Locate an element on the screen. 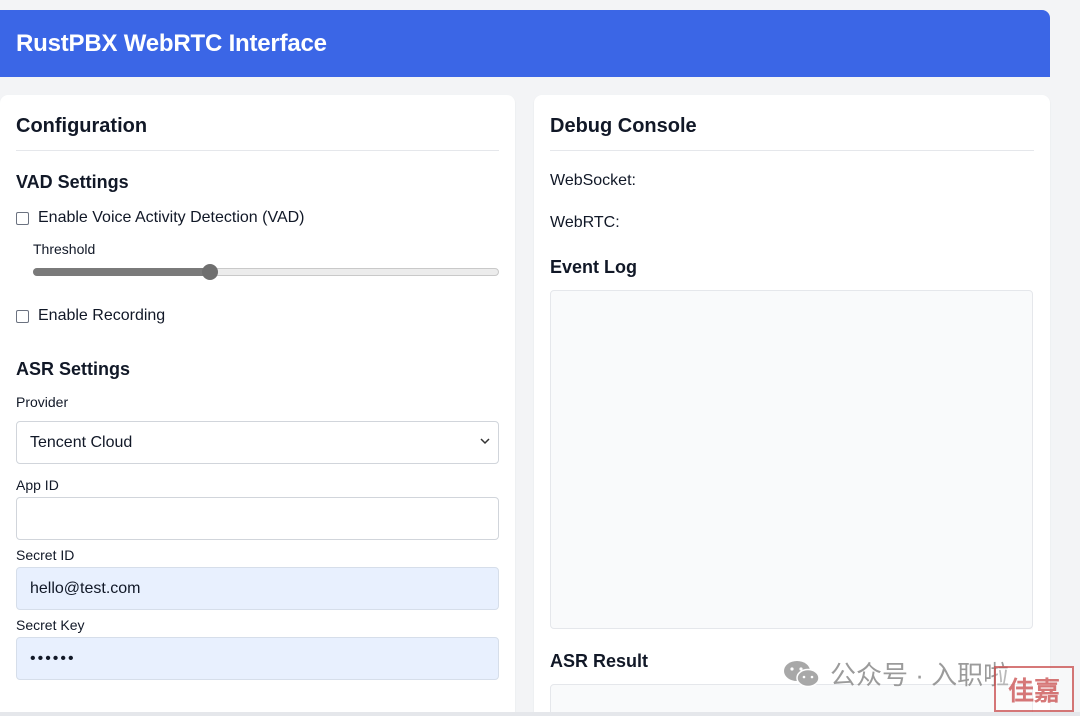 The image size is (1080, 716). configuration-title: Configuration is located at coordinates (82, 126).